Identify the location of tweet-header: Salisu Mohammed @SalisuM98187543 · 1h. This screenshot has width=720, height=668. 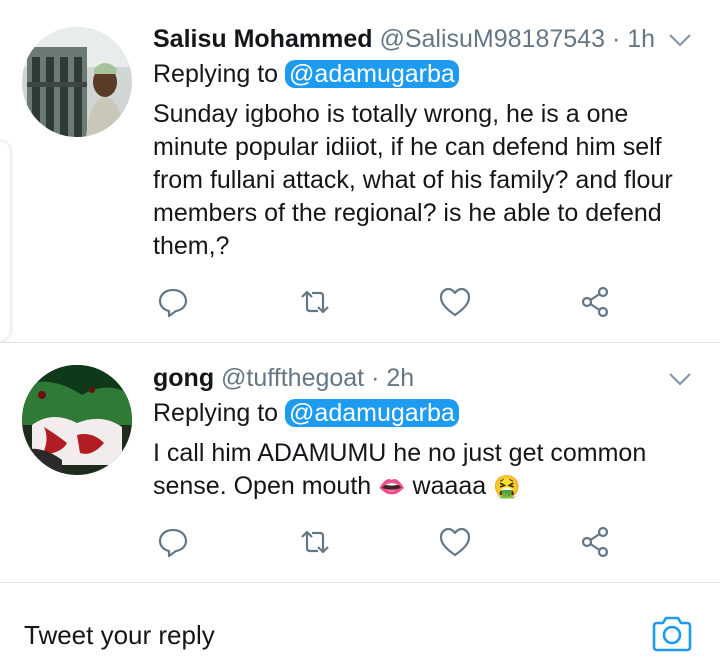
(404, 39).